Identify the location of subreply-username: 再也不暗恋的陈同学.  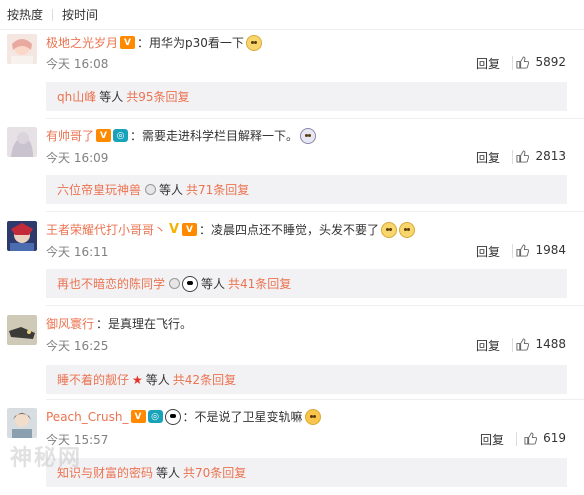
(111, 283).